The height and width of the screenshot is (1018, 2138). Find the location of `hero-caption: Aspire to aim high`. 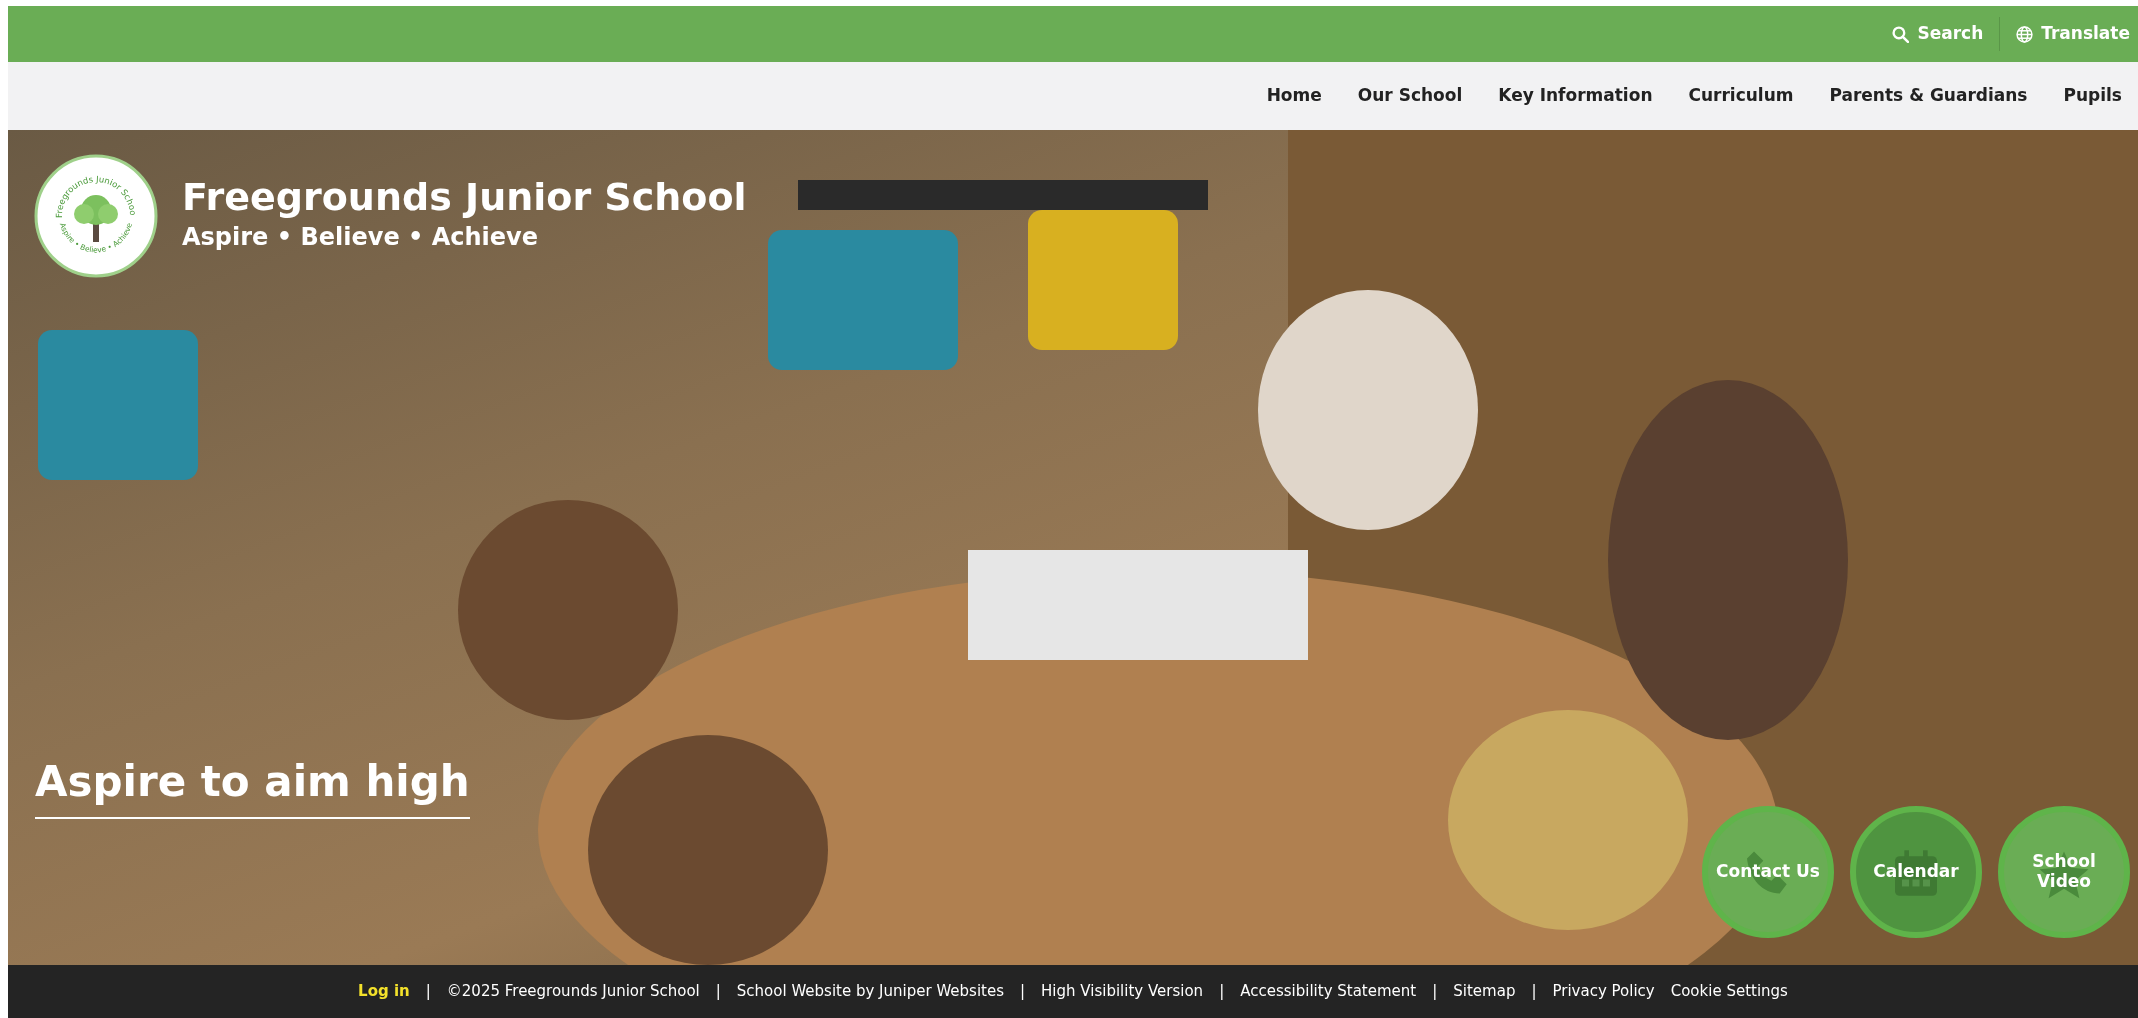

hero-caption: Aspire to aim high is located at coordinates (252, 784).